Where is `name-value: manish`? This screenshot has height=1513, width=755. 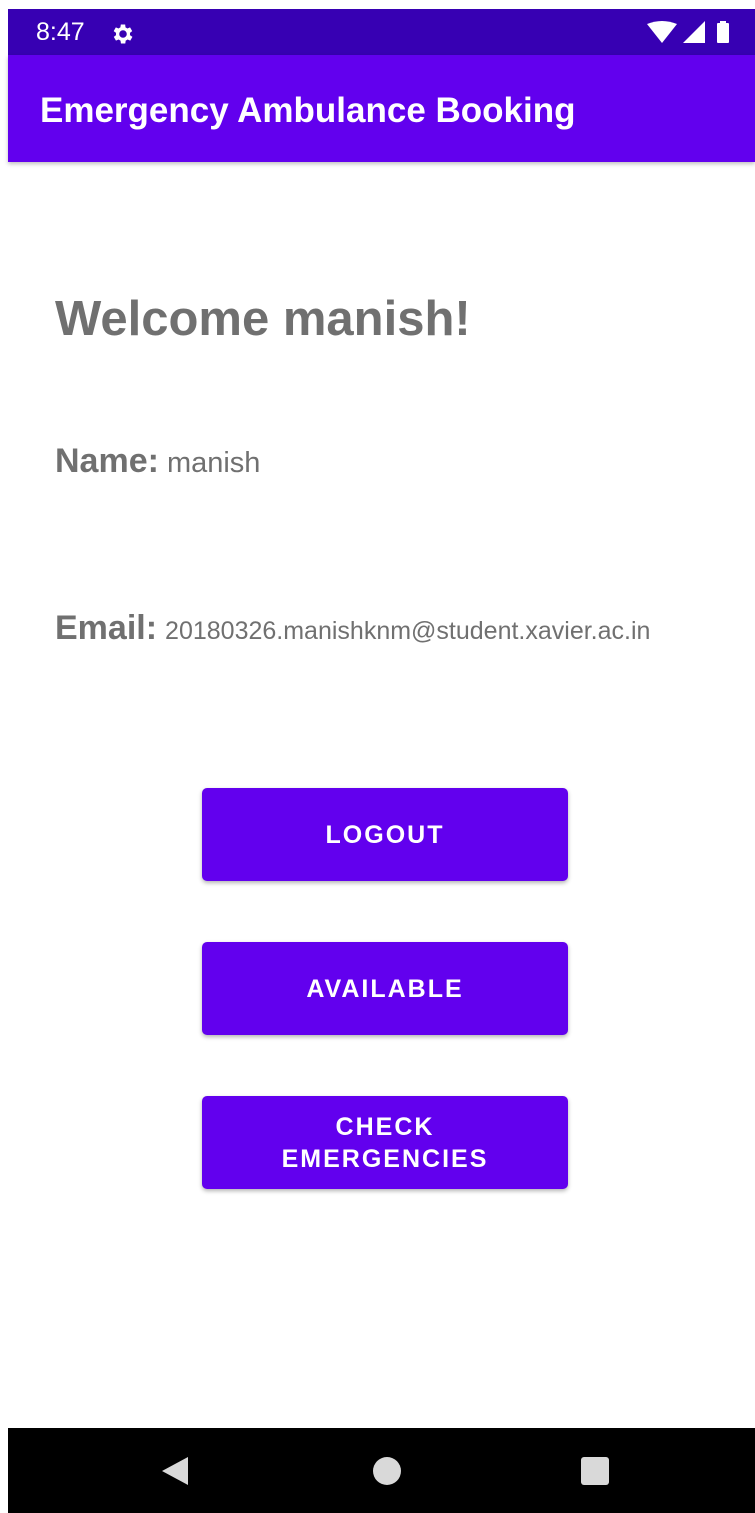 name-value: manish is located at coordinates (213, 463).